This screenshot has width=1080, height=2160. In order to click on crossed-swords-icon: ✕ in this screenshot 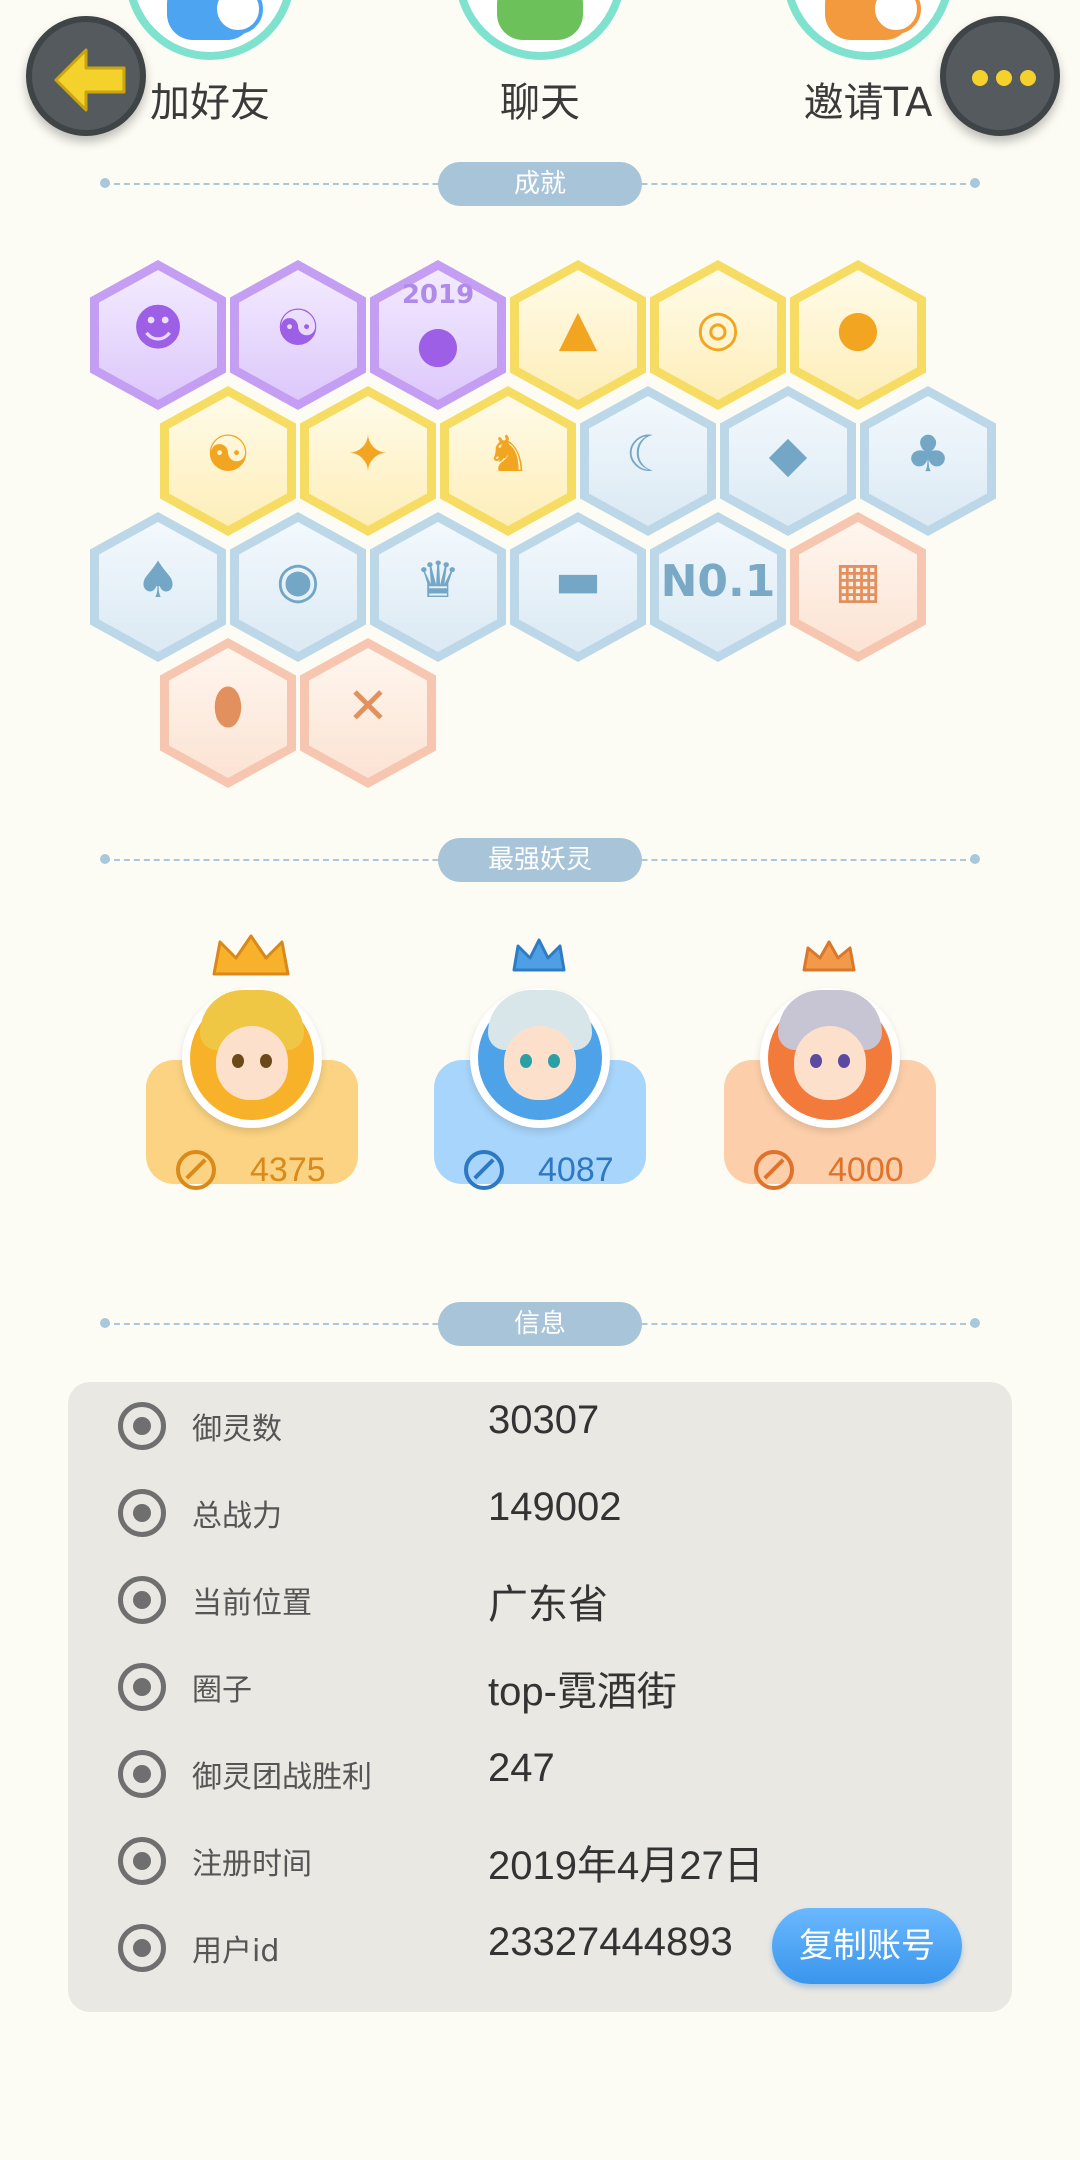, I will do `click(368, 706)`.